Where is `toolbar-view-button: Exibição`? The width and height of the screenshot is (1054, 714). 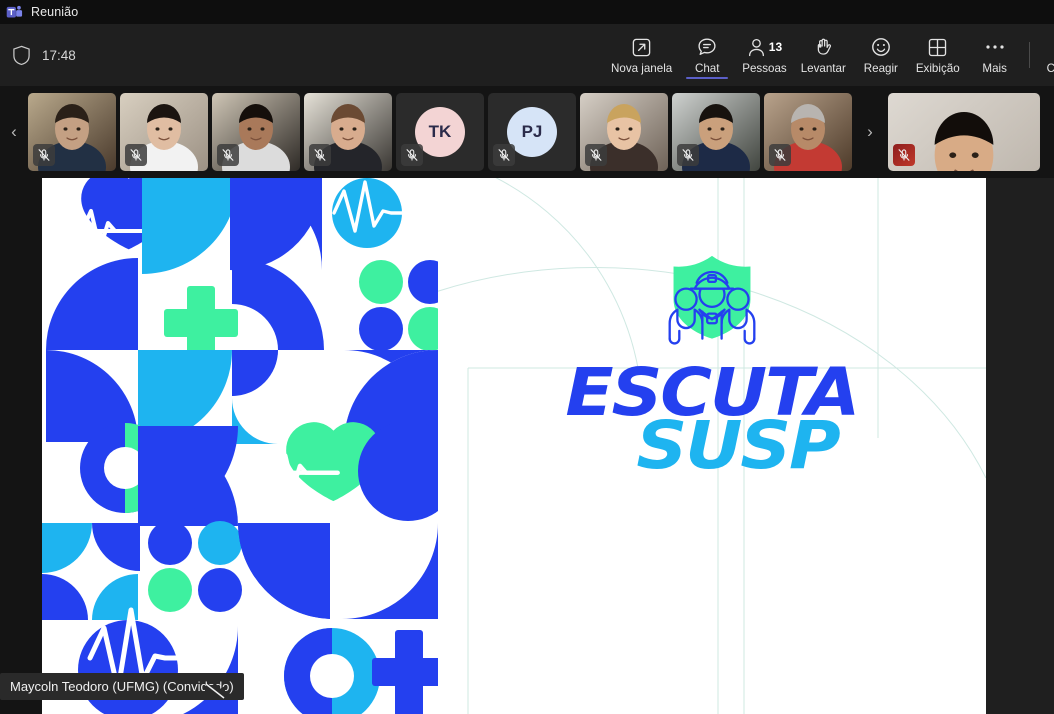
toolbar-view-button: Exibição is located at coordinates (938, 55).